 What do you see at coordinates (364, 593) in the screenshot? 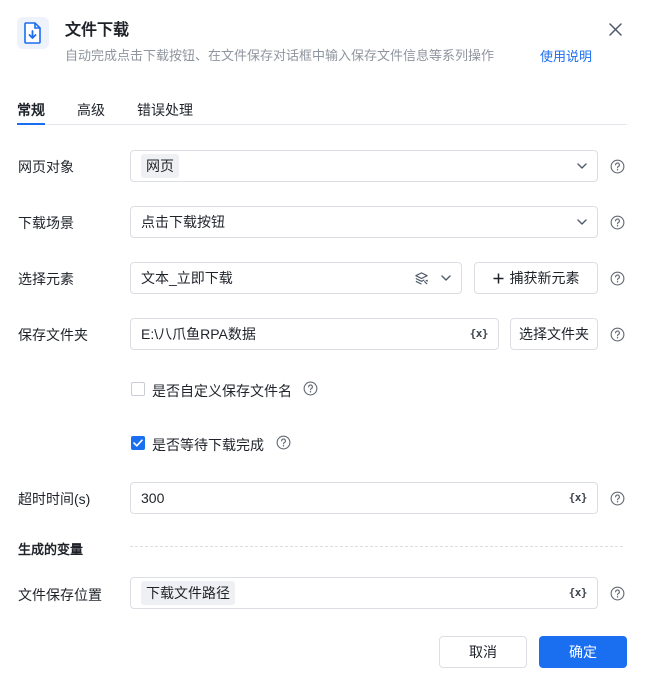
I see `file-save-location-input: 下载文件路径 {x}` at bounding box center [364, 593].